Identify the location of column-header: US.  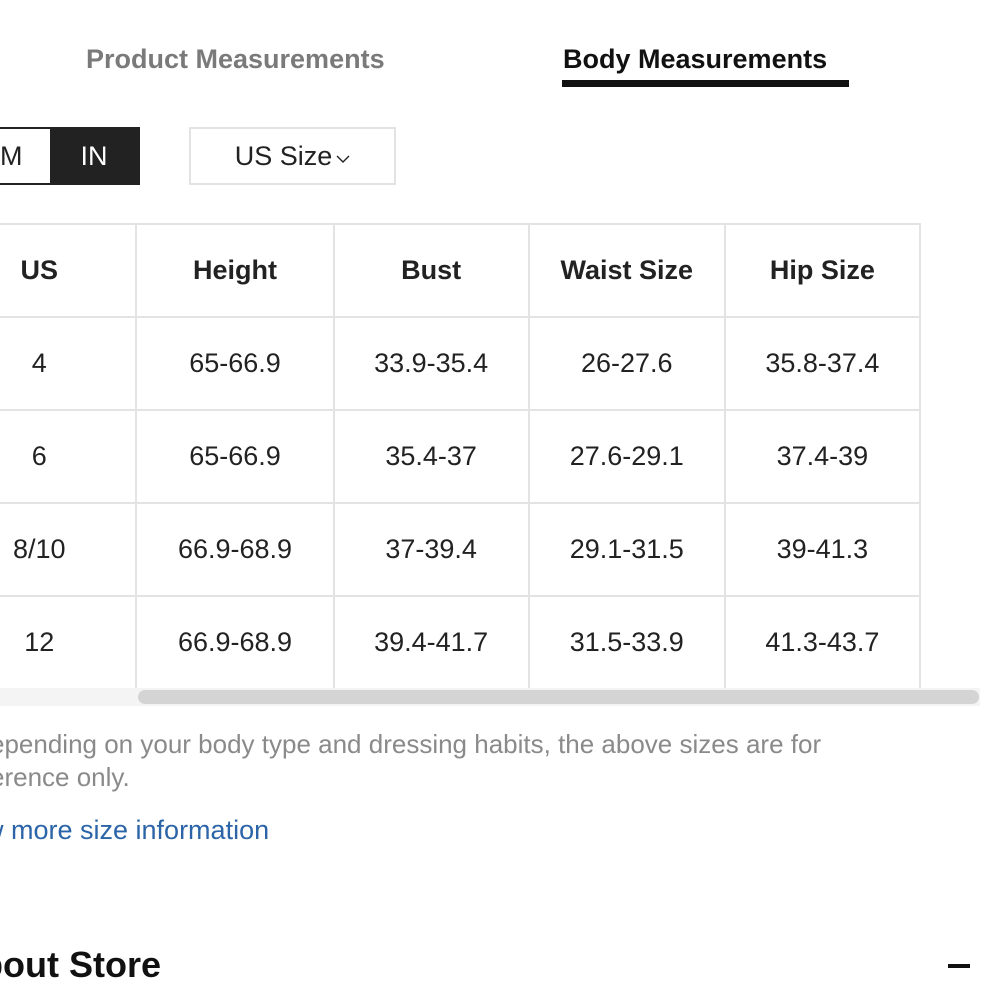
(69, 270).